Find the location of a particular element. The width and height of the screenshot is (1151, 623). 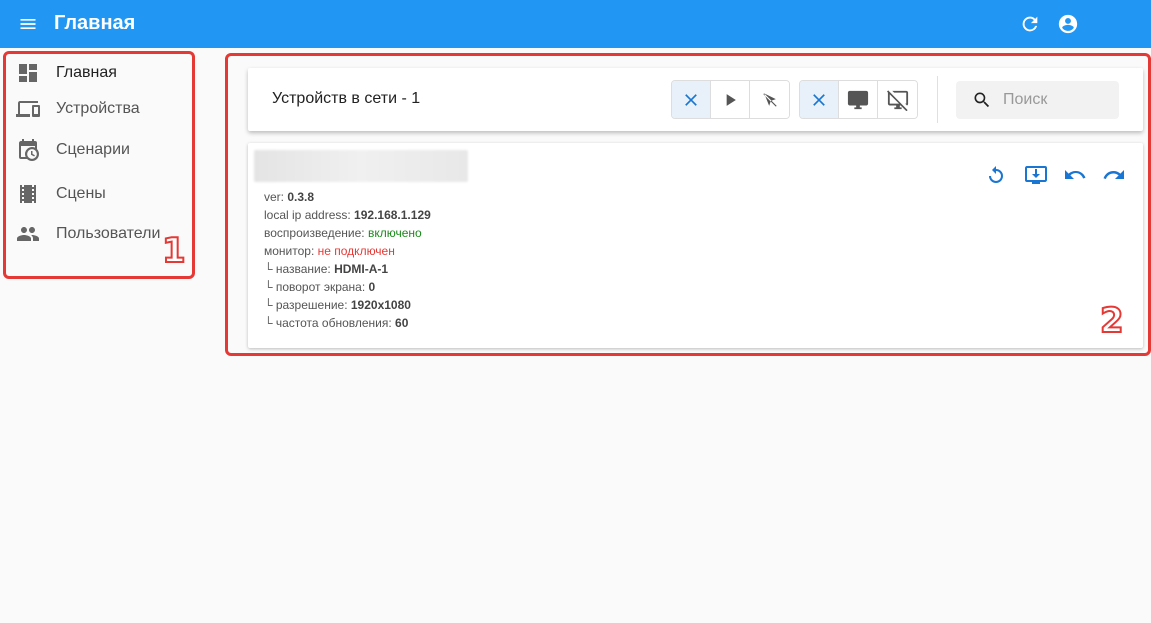

annotation-label-2: 2 is located at coordinates (1112, 321).